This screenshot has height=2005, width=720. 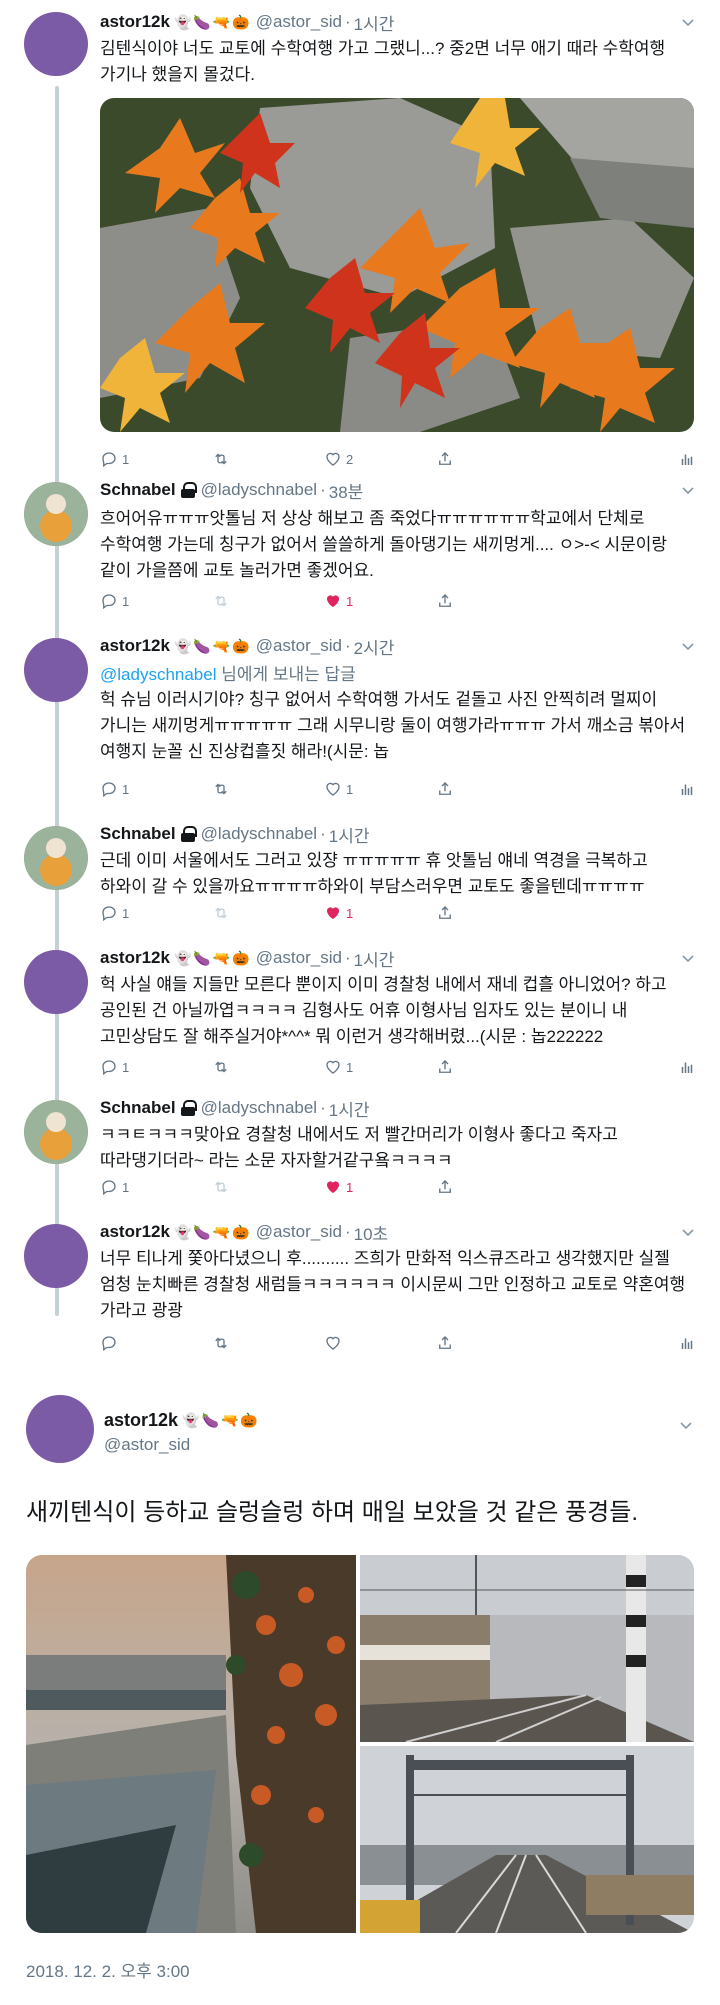 What do you see at coordinates (380, 1343) in the screenshot?
I see `like-button` at bounding box center [380, 1343].